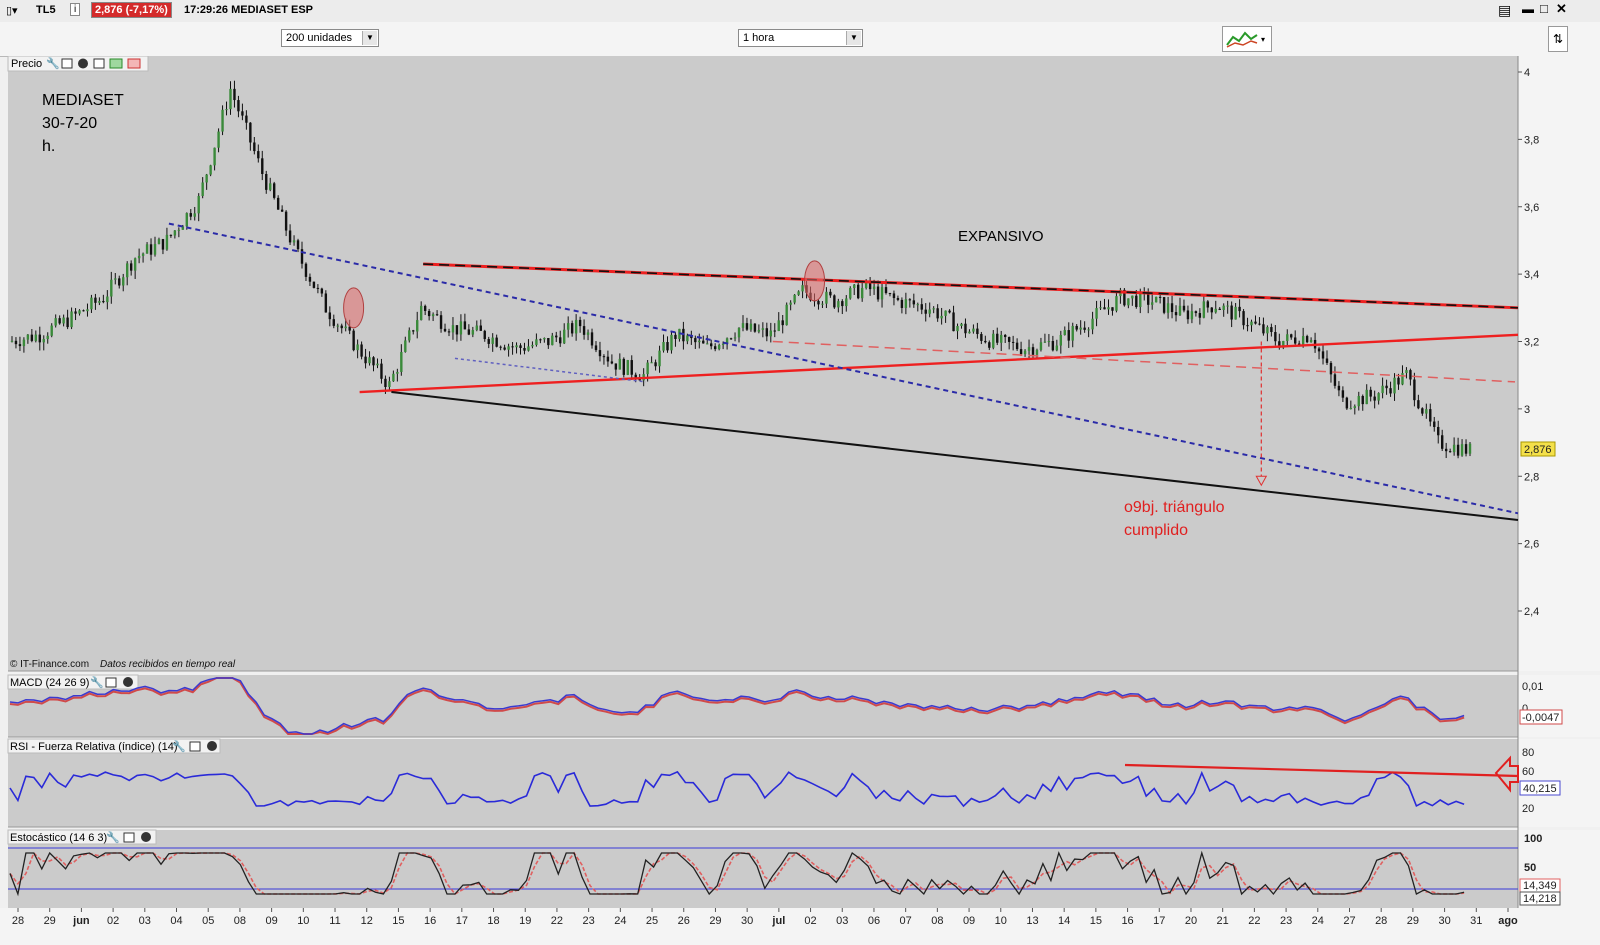 The height and width of the screenshot is (945, 1600). I want to click on export-icon, so click(116, 63).